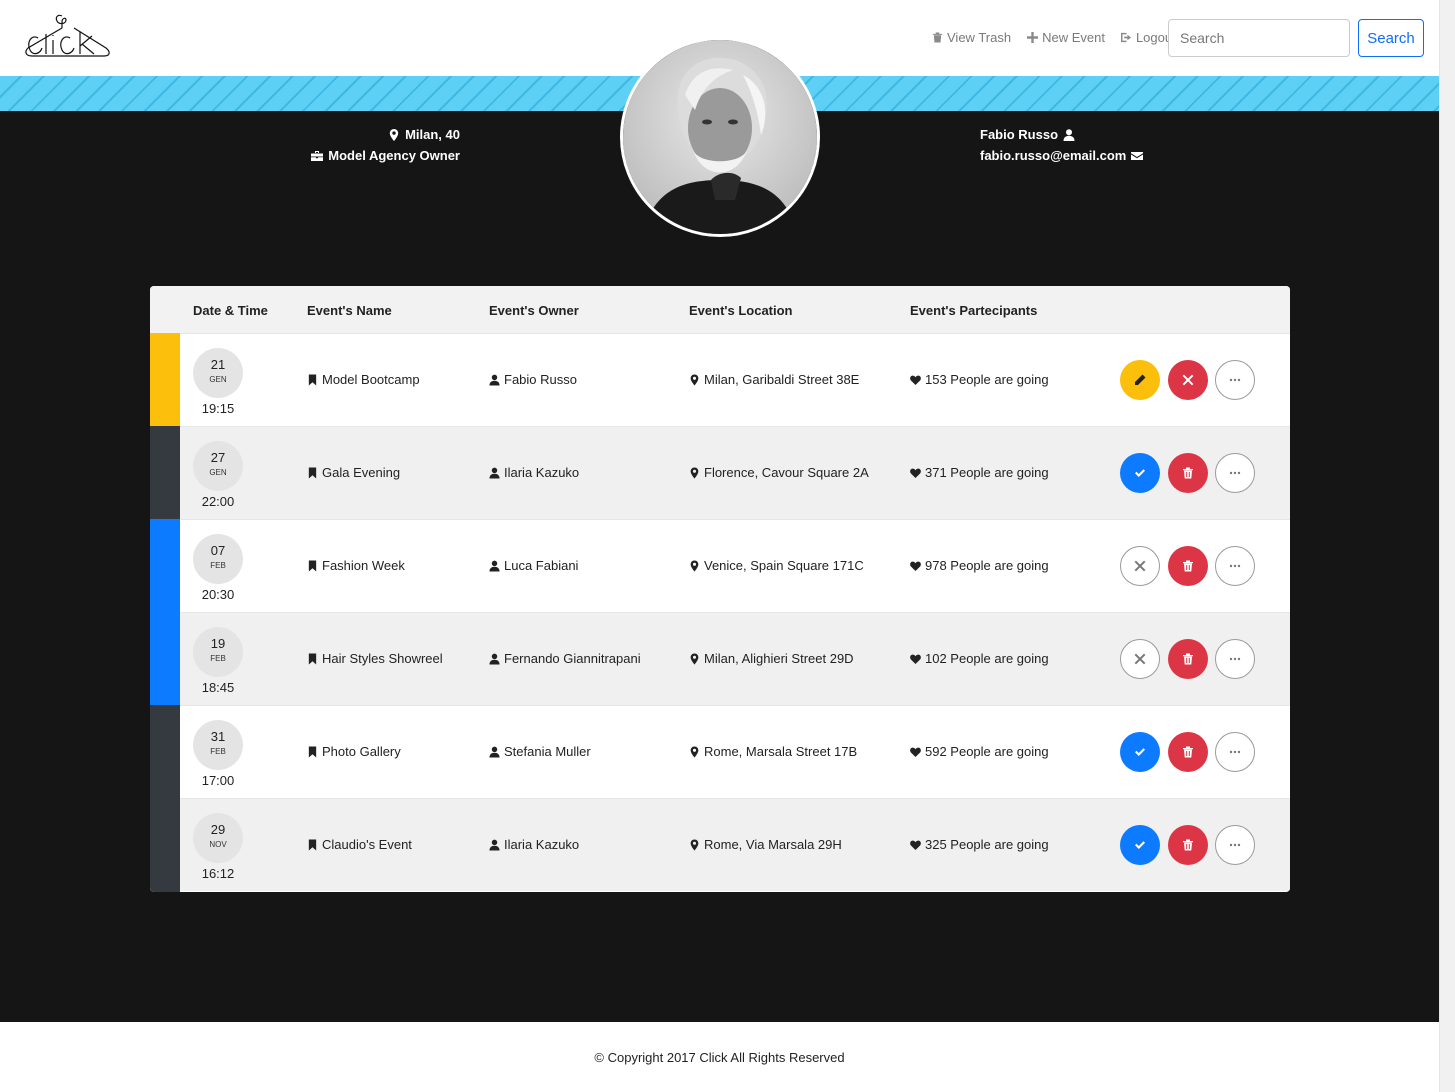  What do you see at coordinates (987, 472) in the screenshot?
I see `event-participants-text: 371 People are going` at bounding box center [987, 472].